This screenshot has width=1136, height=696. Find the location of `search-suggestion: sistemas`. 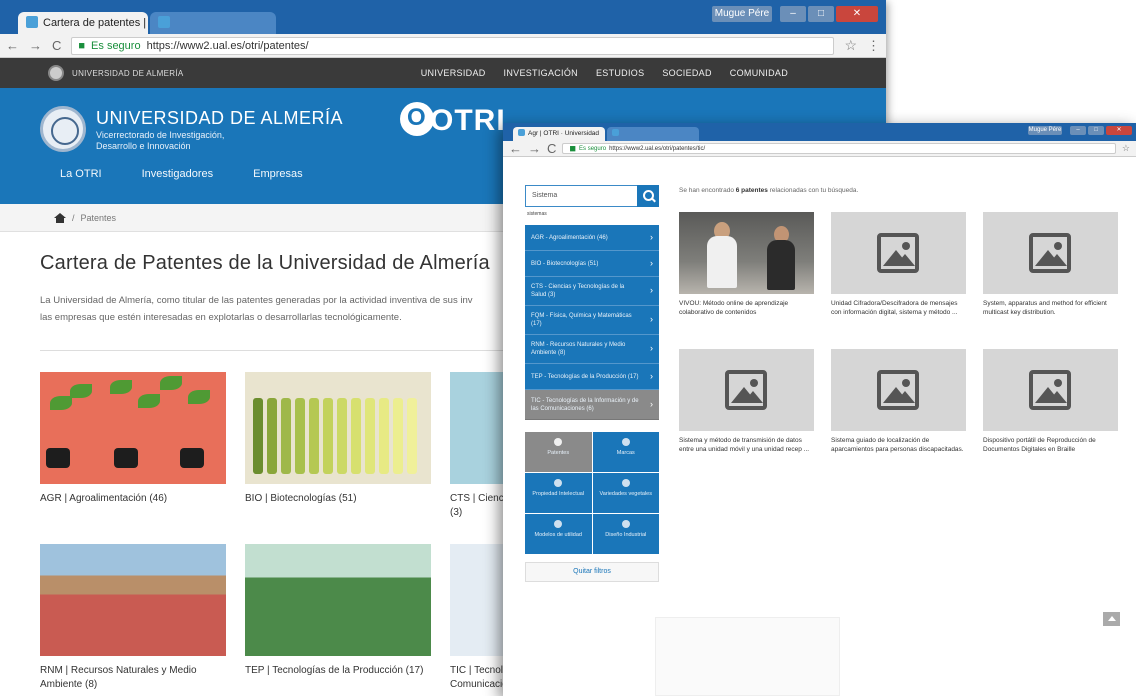

search-suggestion: sistemas is located at coordinates (592, 213).